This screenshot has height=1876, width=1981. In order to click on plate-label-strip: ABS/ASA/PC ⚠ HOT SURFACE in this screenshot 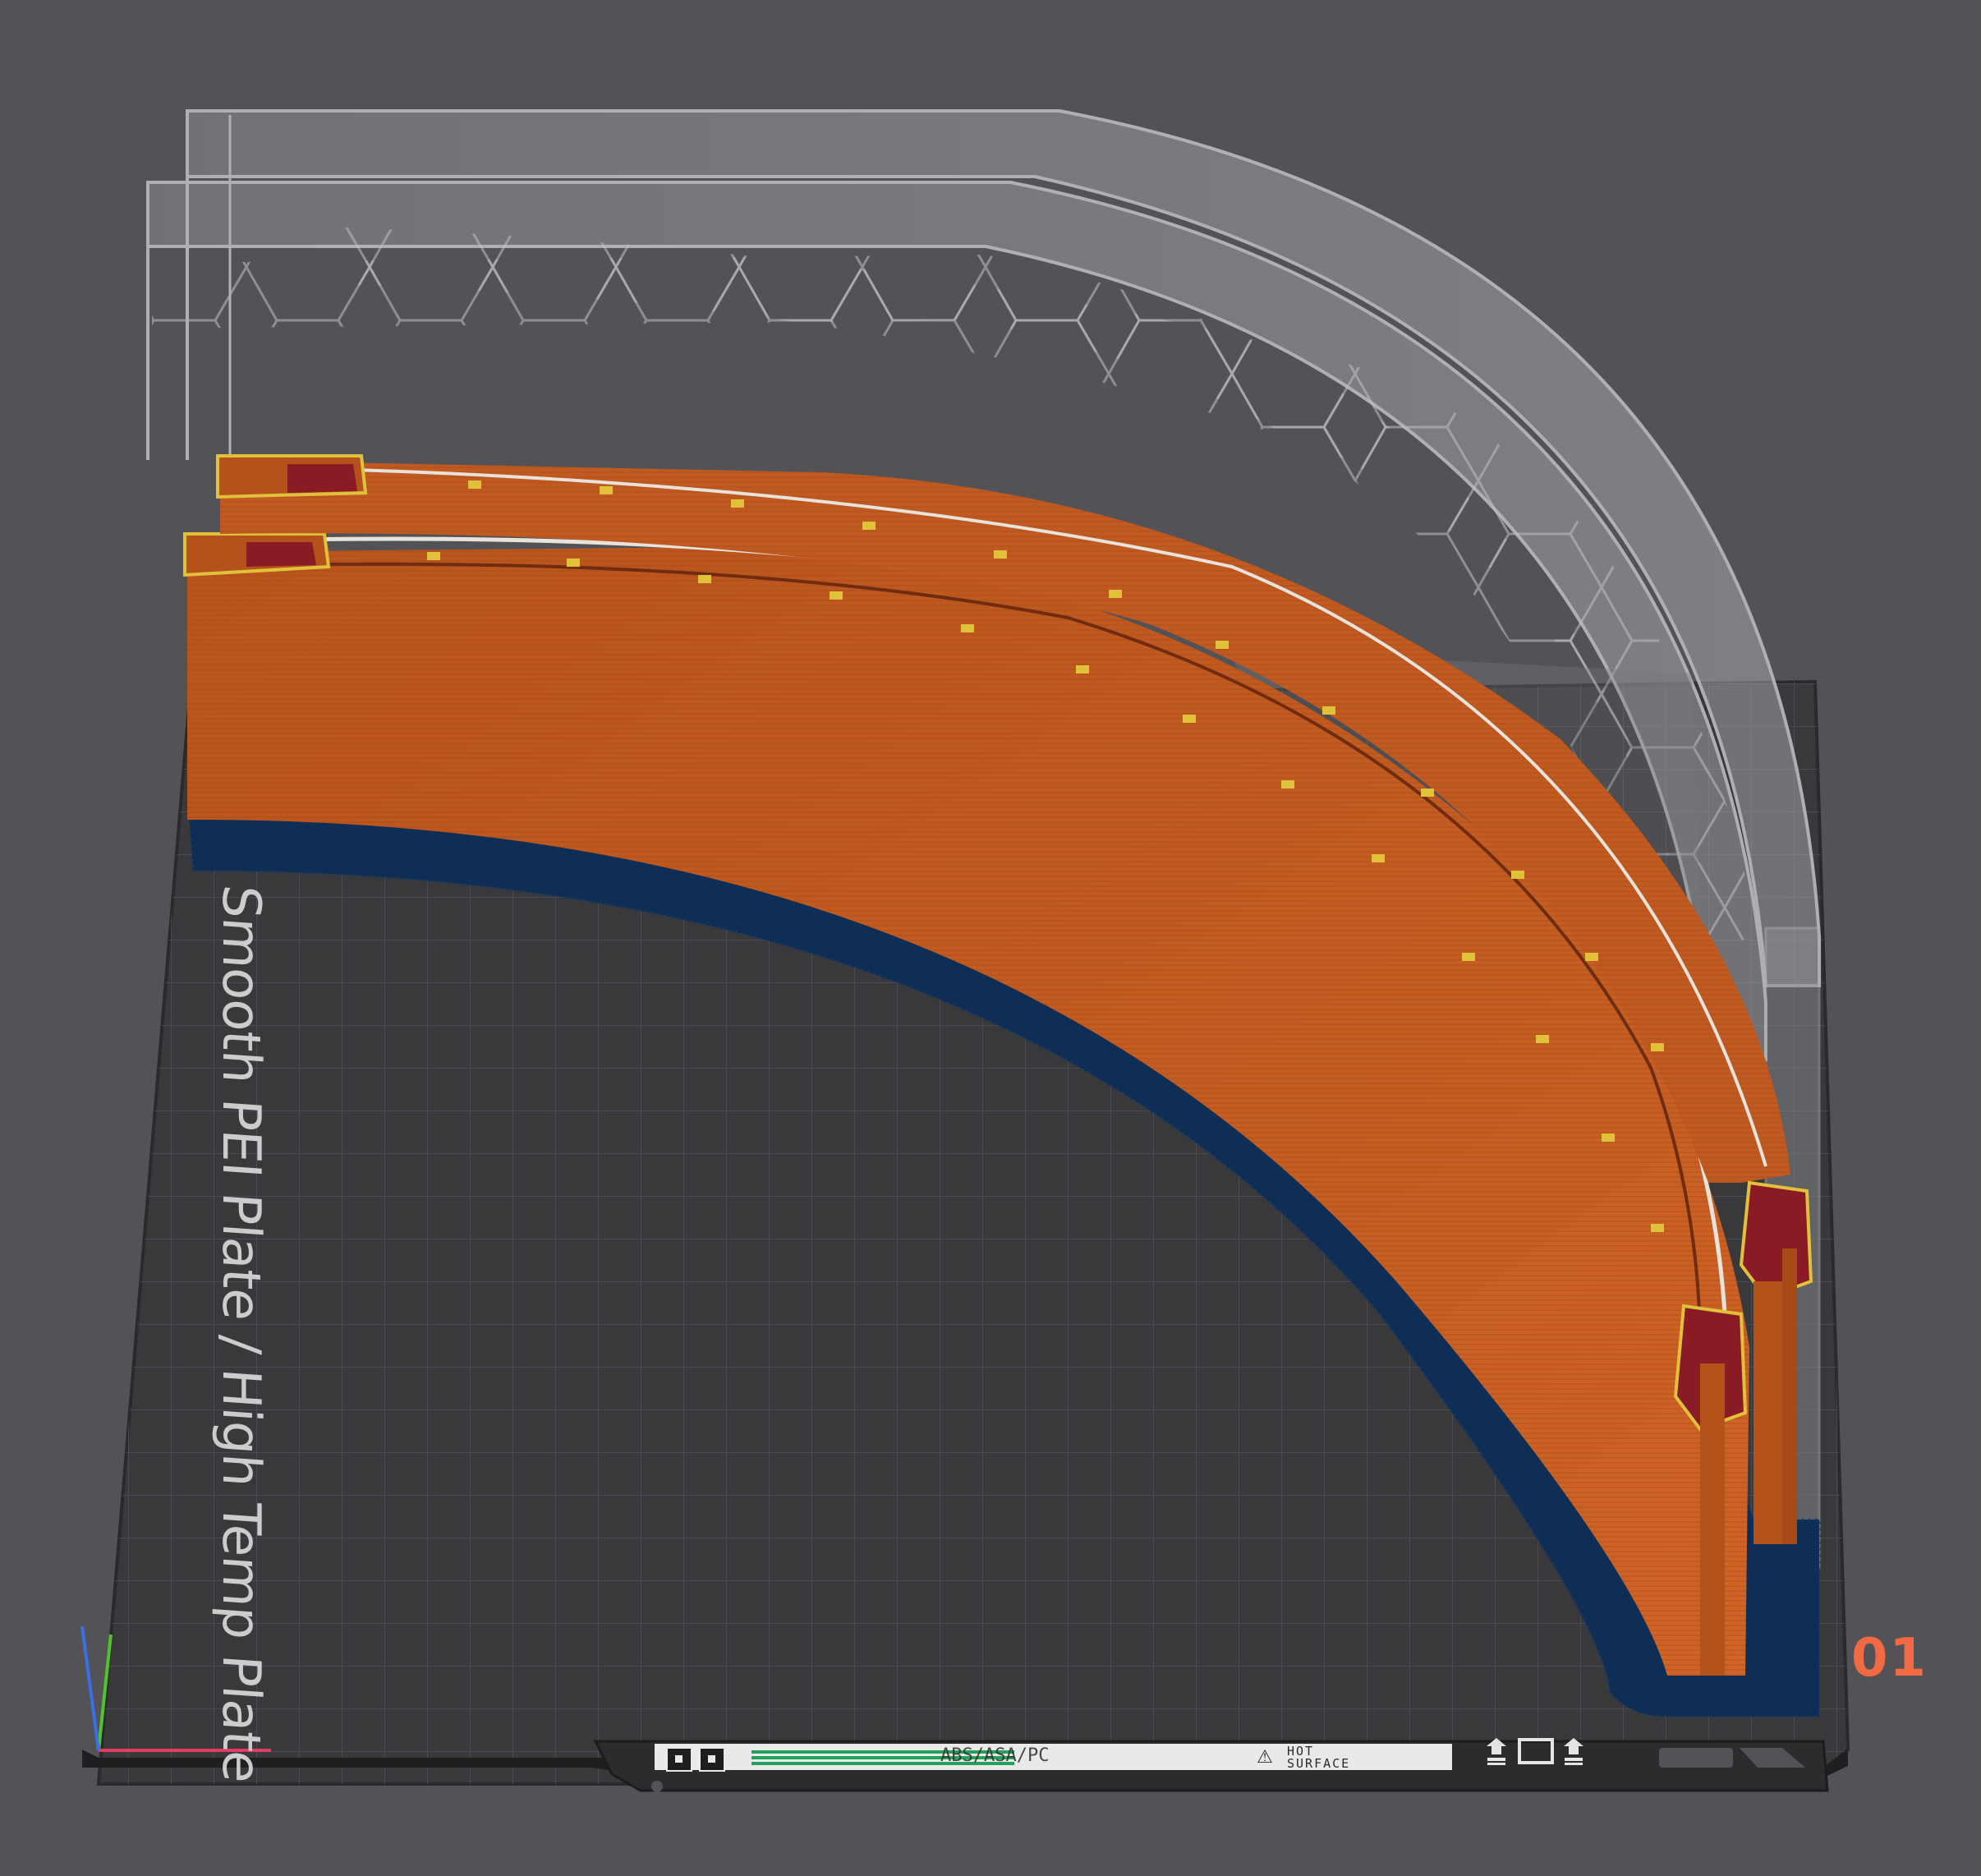, I will do `click(1053, 1757)`.